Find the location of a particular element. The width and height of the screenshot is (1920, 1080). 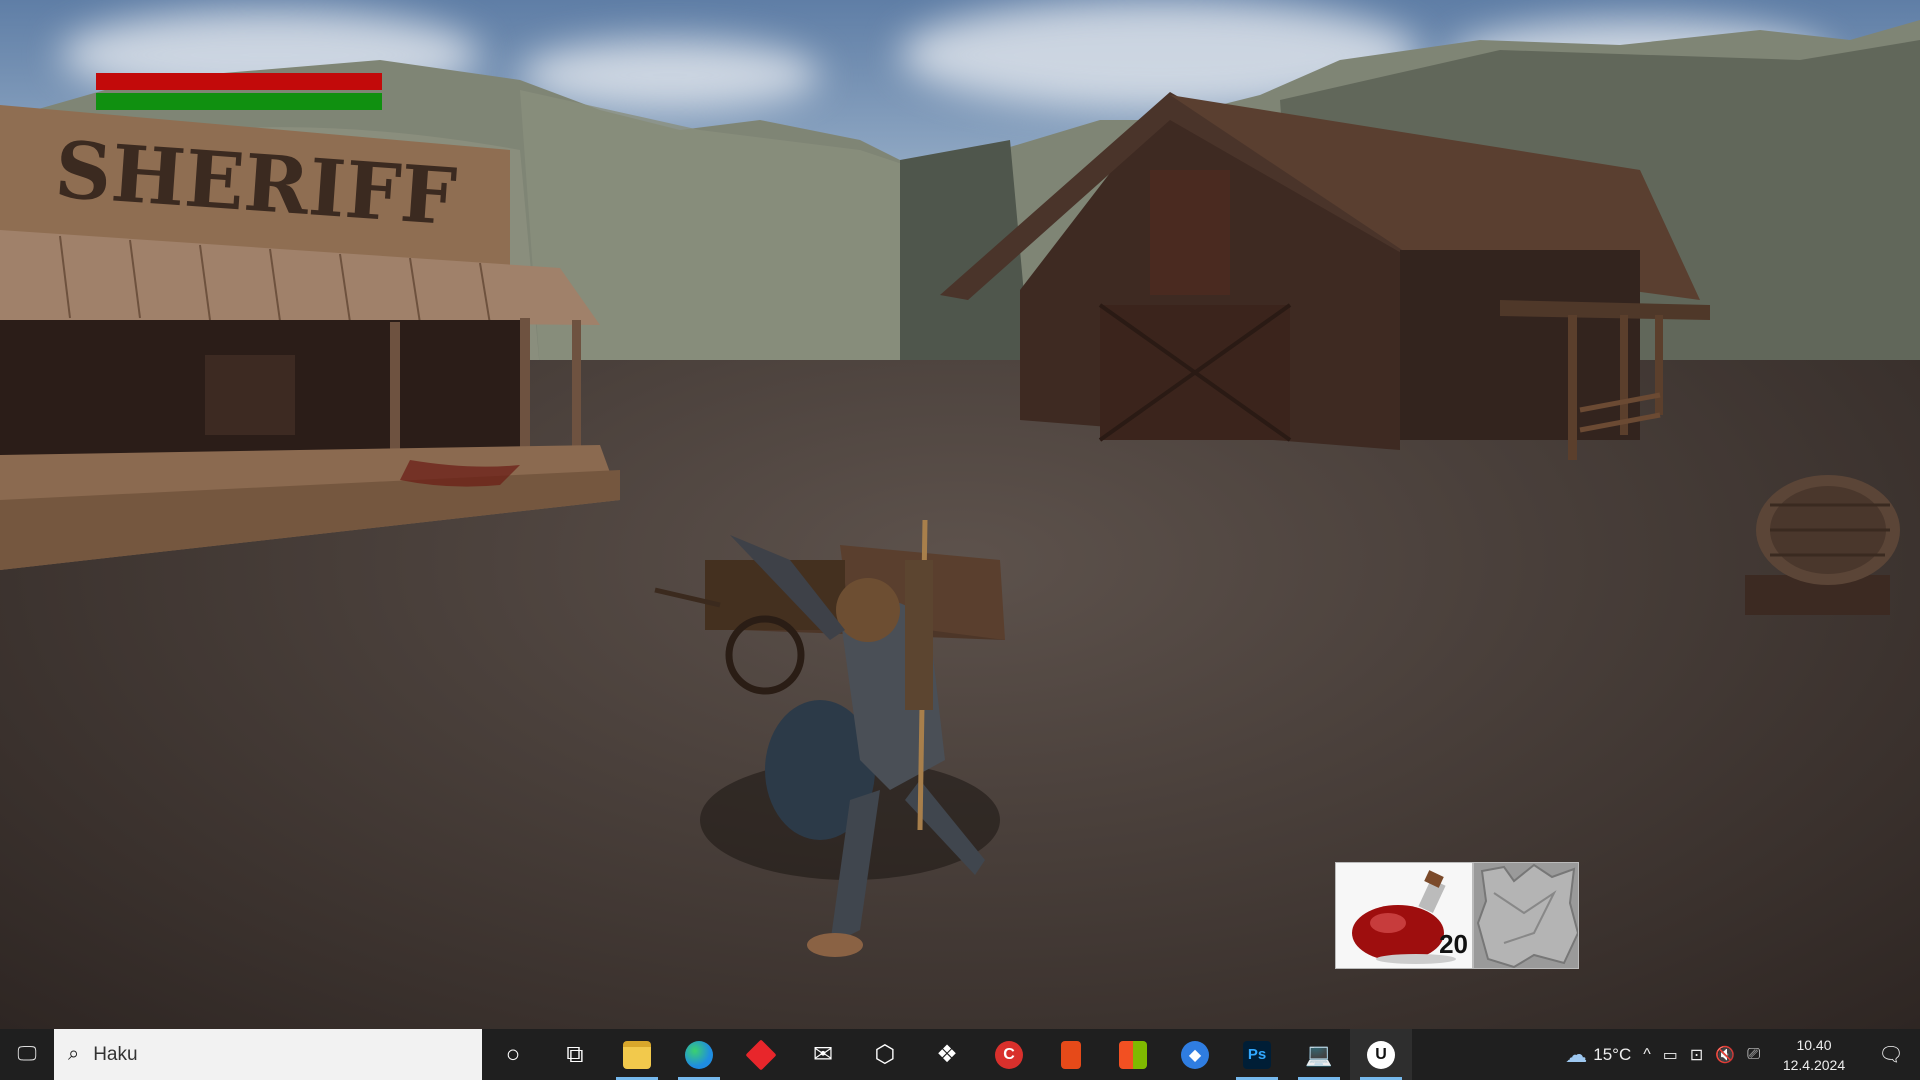

taskbar-laptop-app: 💻 is located at coordinates (1319, 1054).